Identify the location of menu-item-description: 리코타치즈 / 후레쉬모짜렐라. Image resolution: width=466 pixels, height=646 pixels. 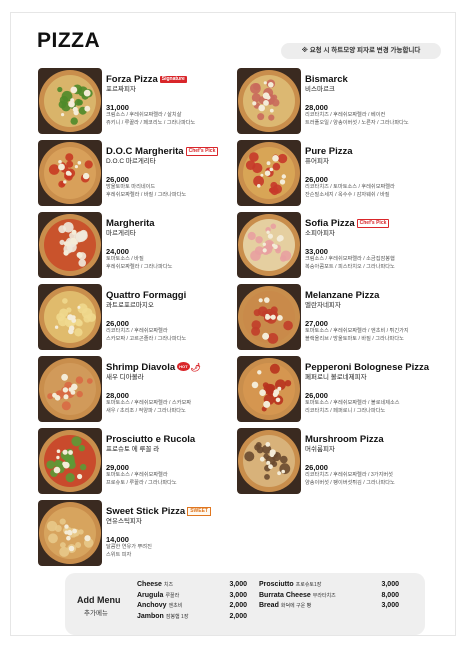
(137, 331).